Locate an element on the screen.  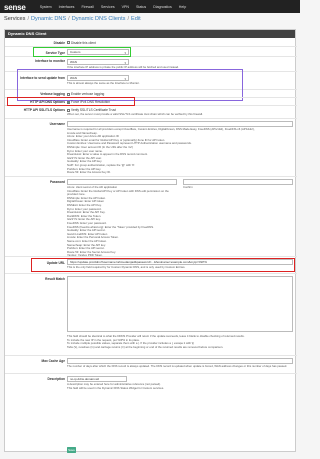
interface-monitor-value: WAN is located at coordinates (73, 61).